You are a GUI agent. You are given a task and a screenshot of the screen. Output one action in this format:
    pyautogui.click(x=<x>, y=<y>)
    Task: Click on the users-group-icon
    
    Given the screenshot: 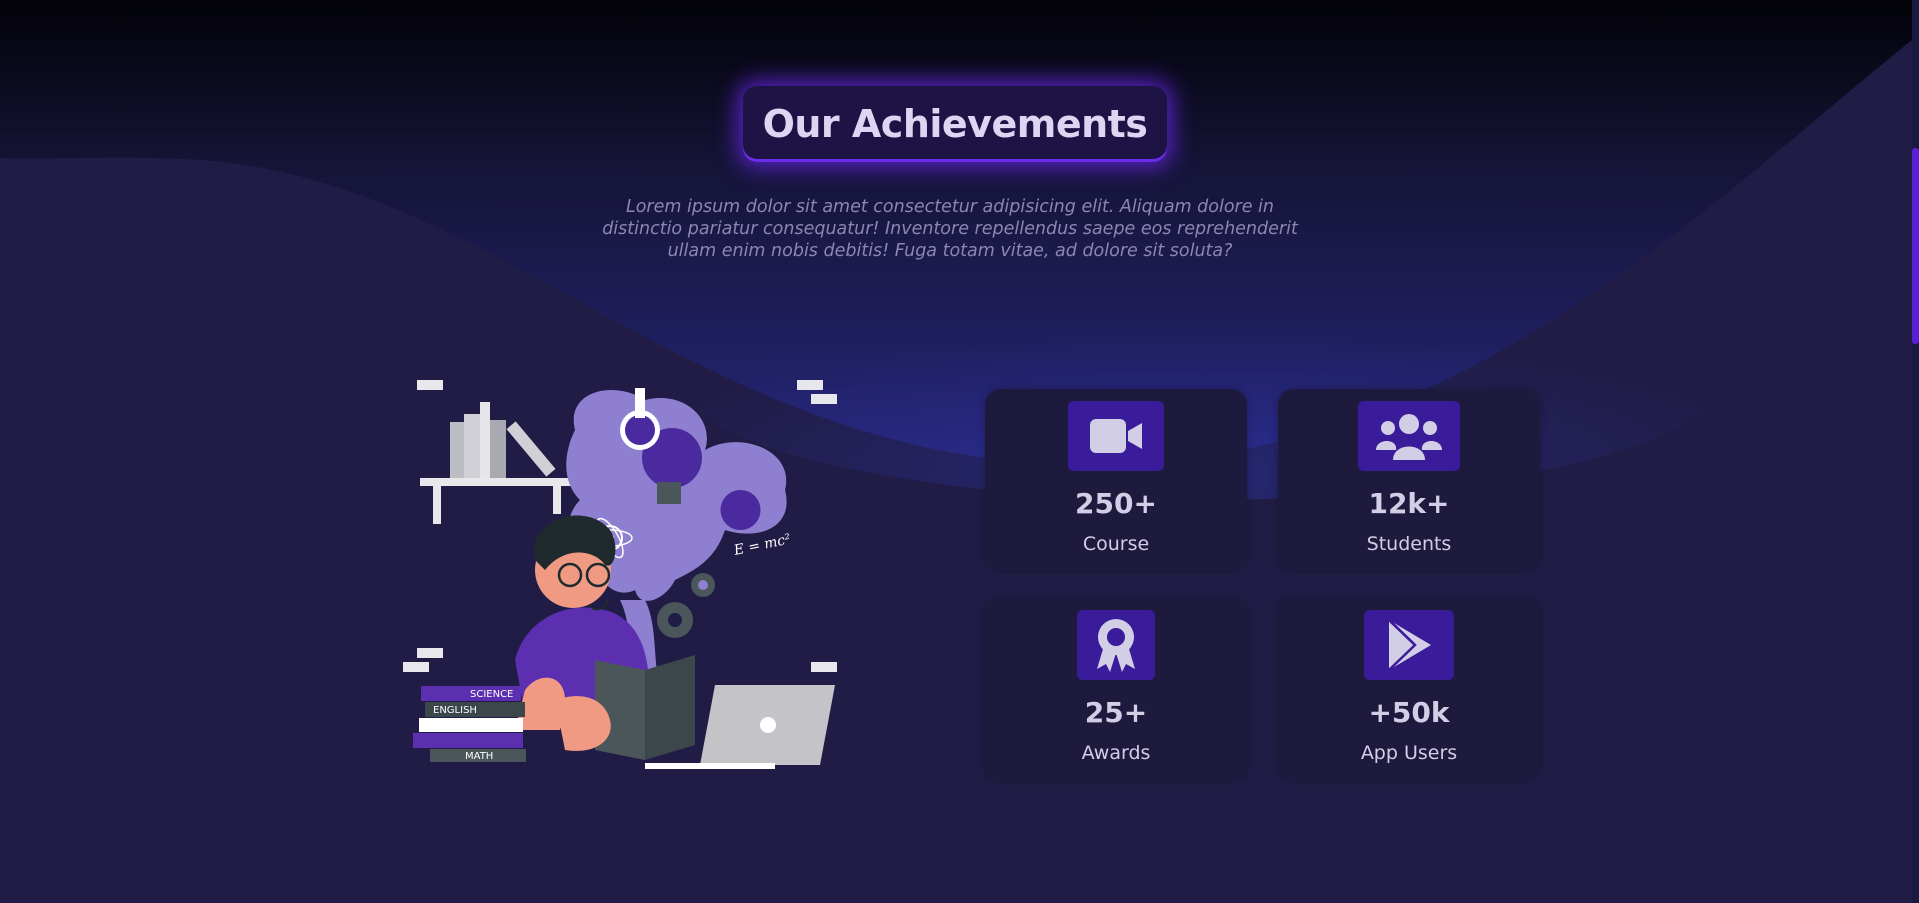 What is the action you would take?
    pyautogui.click(x=1409, y=436)
    